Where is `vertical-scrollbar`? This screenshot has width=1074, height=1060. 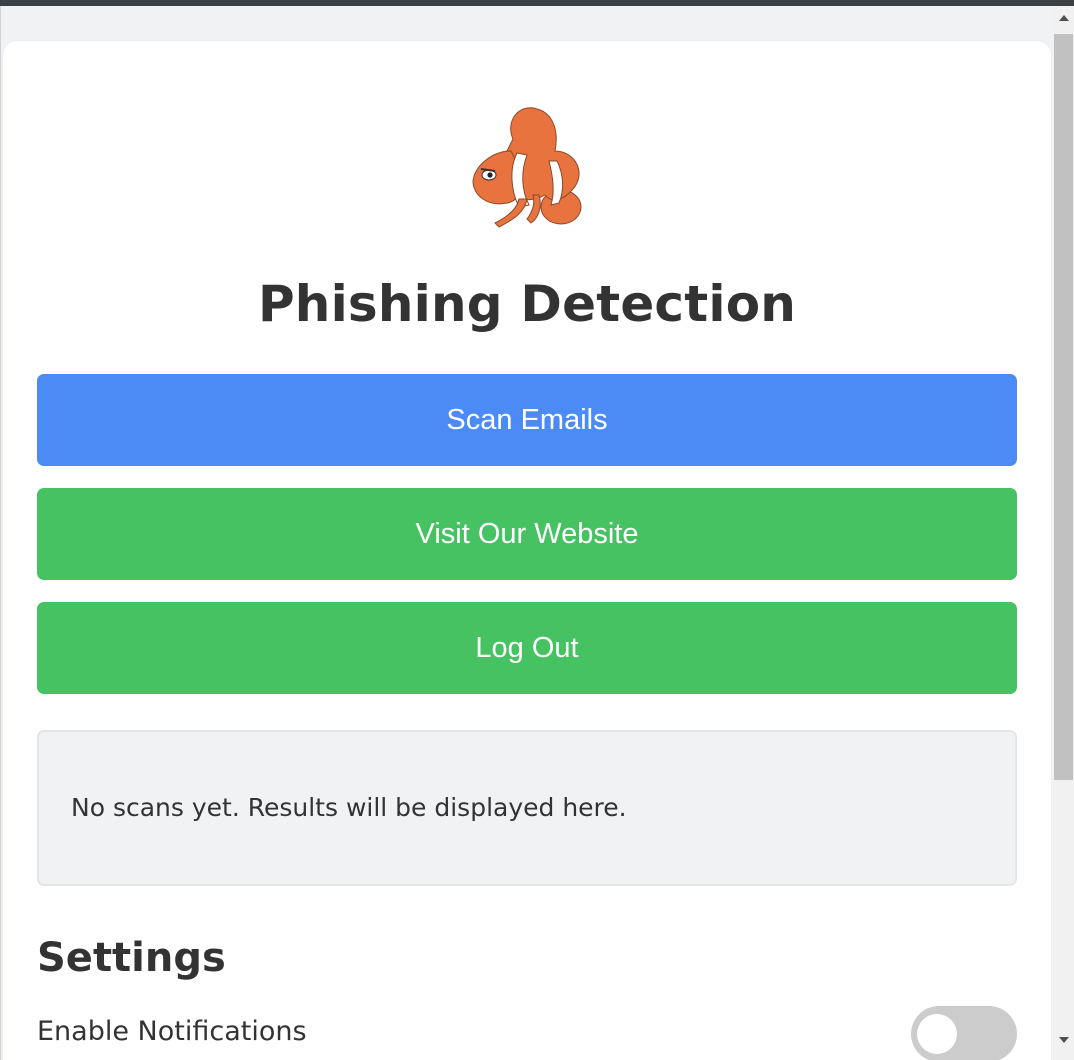
vertical-scrollbar is located at coordinates (1063, 533).